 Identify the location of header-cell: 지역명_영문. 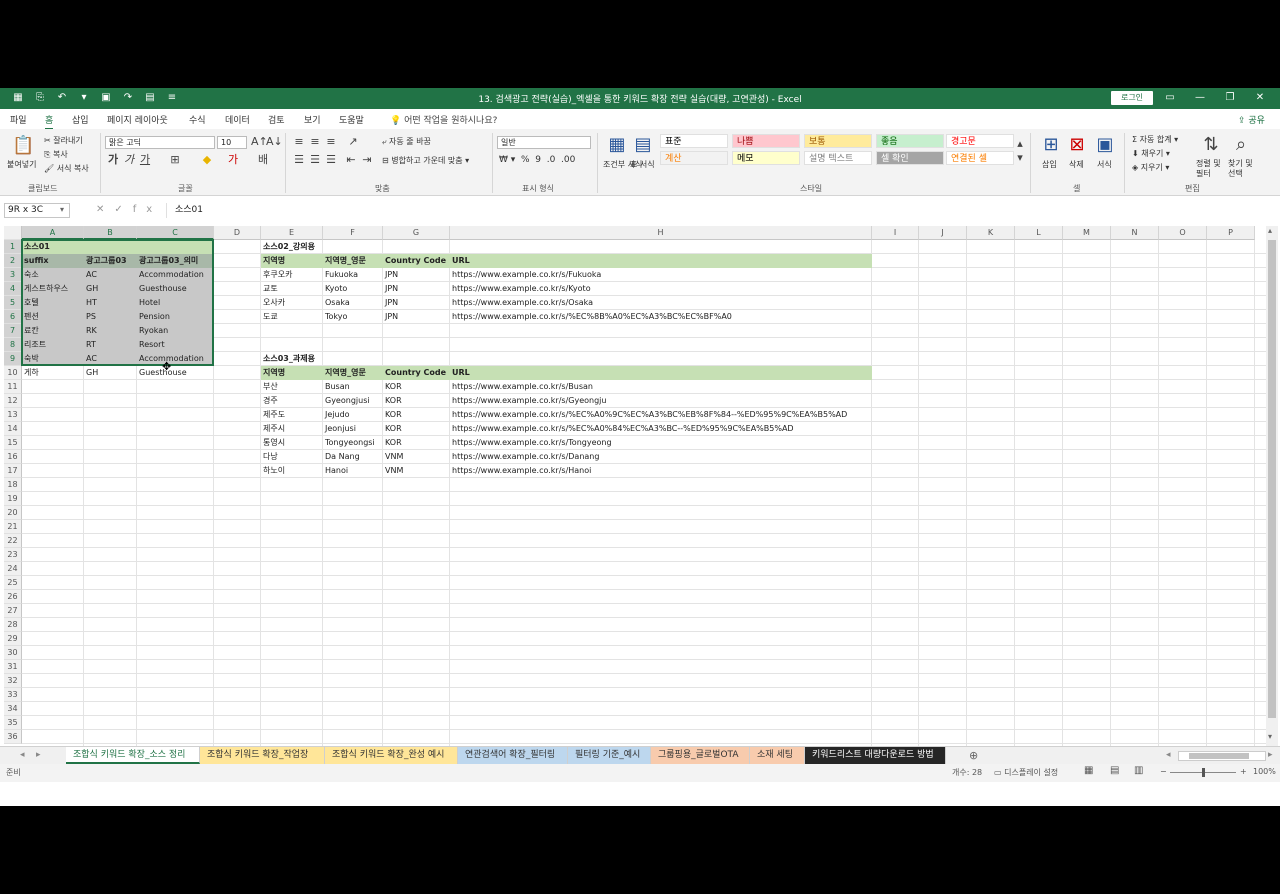
(353, 373).